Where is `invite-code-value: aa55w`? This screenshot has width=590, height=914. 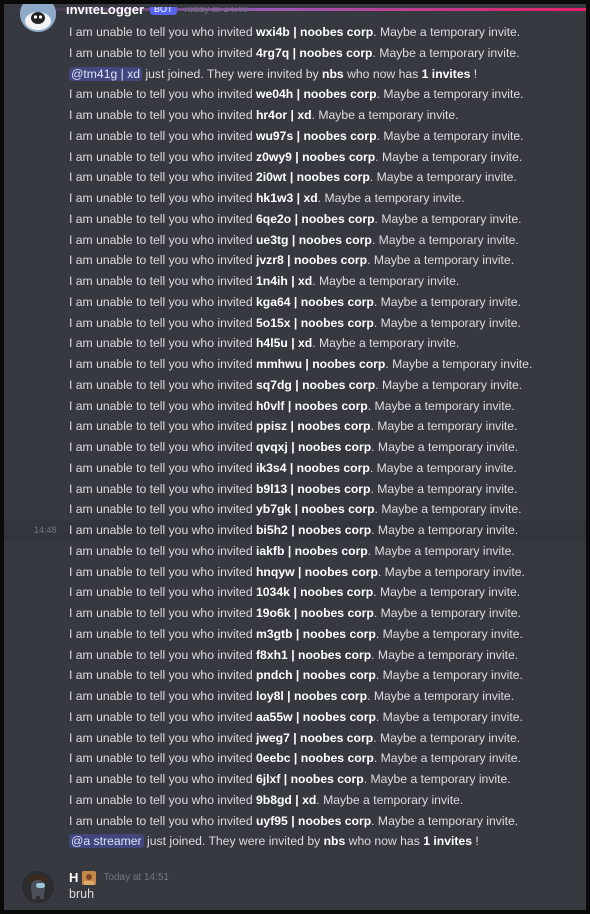
invite-code-value: aa55w is located at coordinates (274, 716).